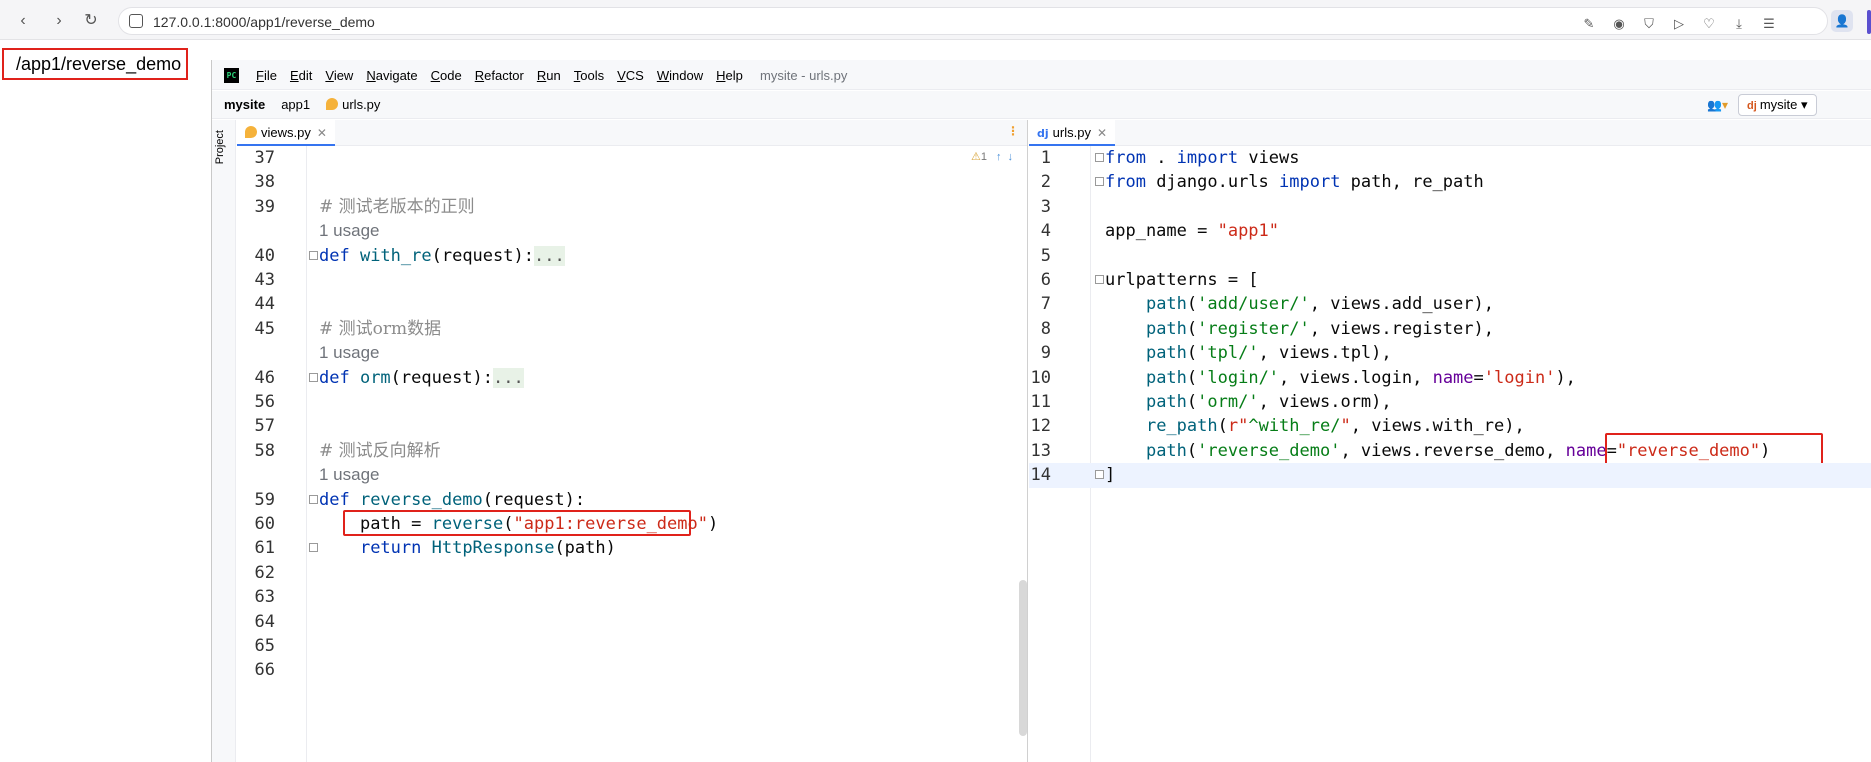  What do you see at coordinates (397, 207) in the screenshot?
I see `code-text: # 测试老版本的正则` at bounding box center [397, 207].